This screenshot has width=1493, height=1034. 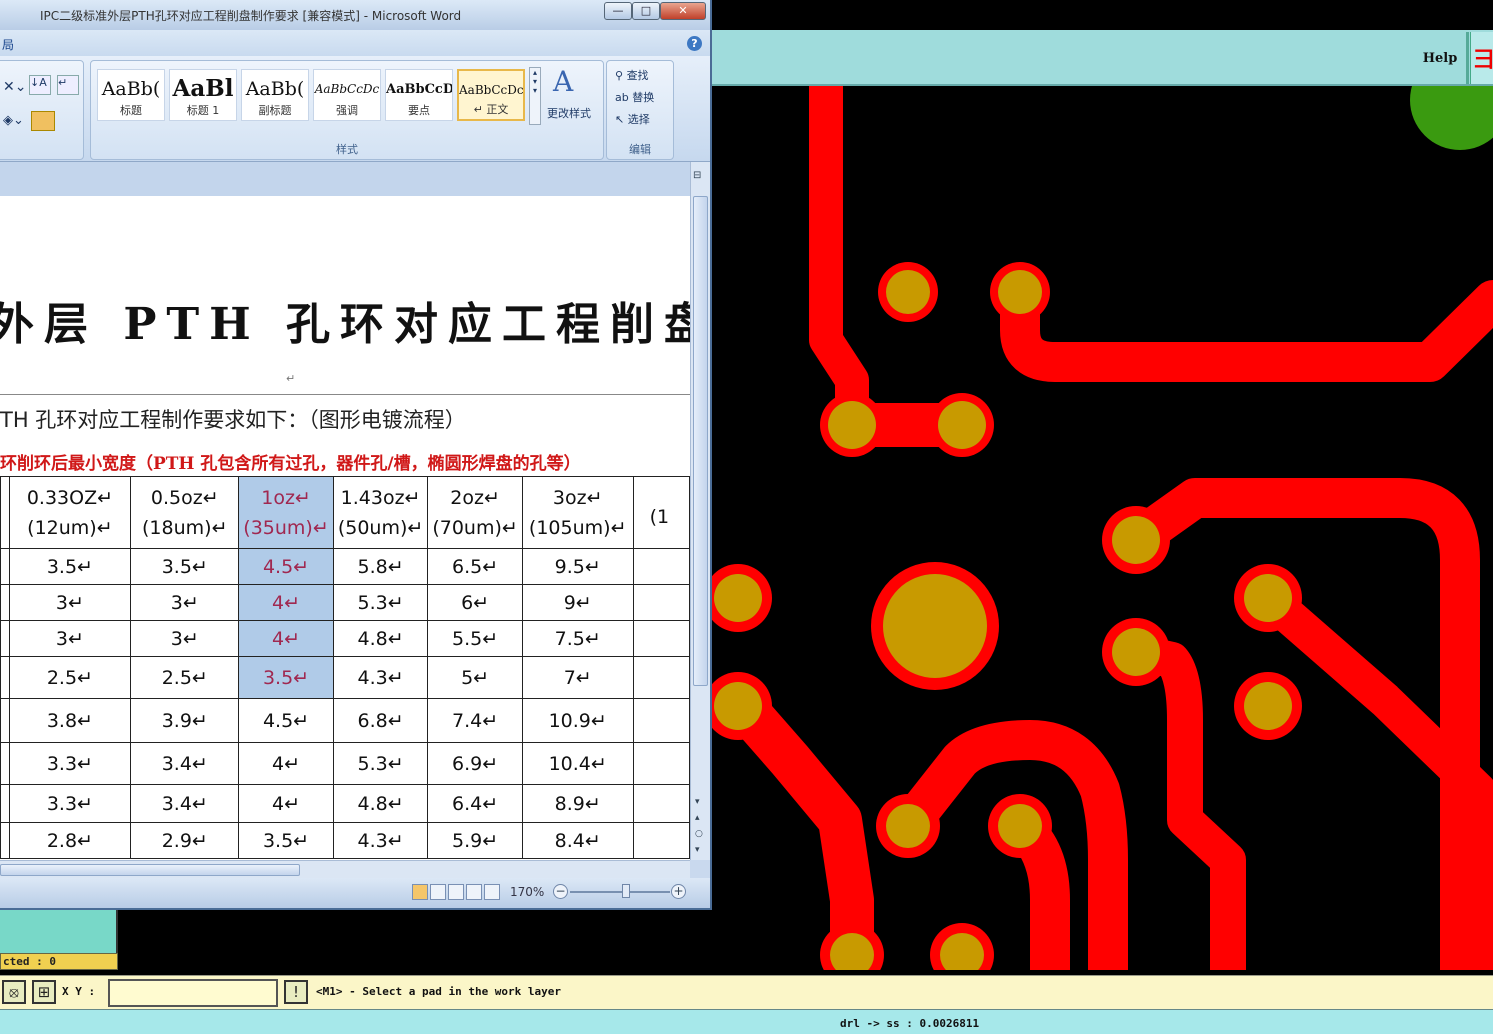 I want to click on border-icon, so click(x=43, y=121).